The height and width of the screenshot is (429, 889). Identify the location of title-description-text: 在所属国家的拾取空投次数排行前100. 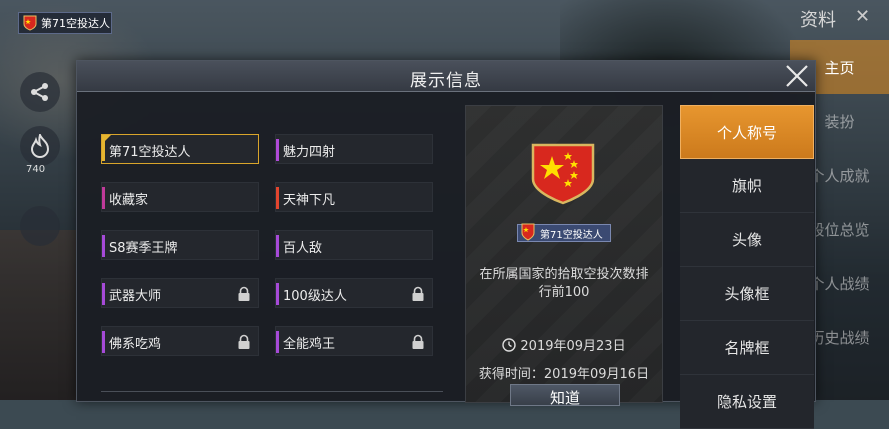
(564, 283).